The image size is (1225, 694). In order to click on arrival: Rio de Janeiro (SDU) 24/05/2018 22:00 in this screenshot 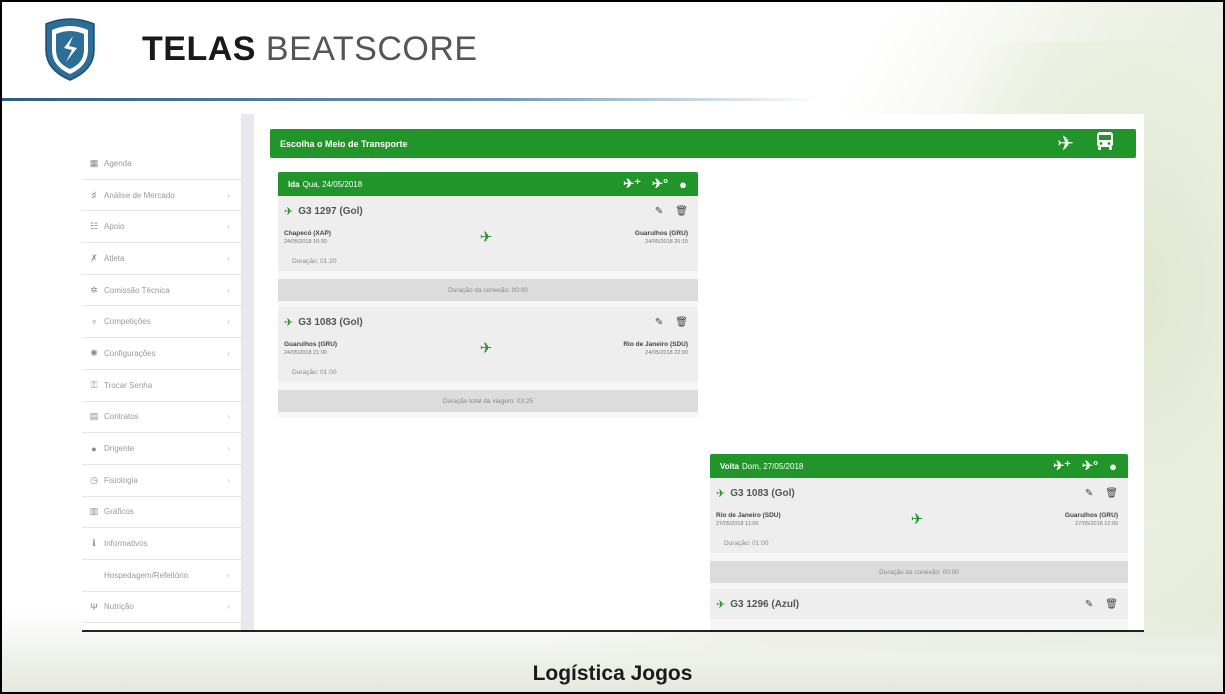, I will do `click(633, 348)`.